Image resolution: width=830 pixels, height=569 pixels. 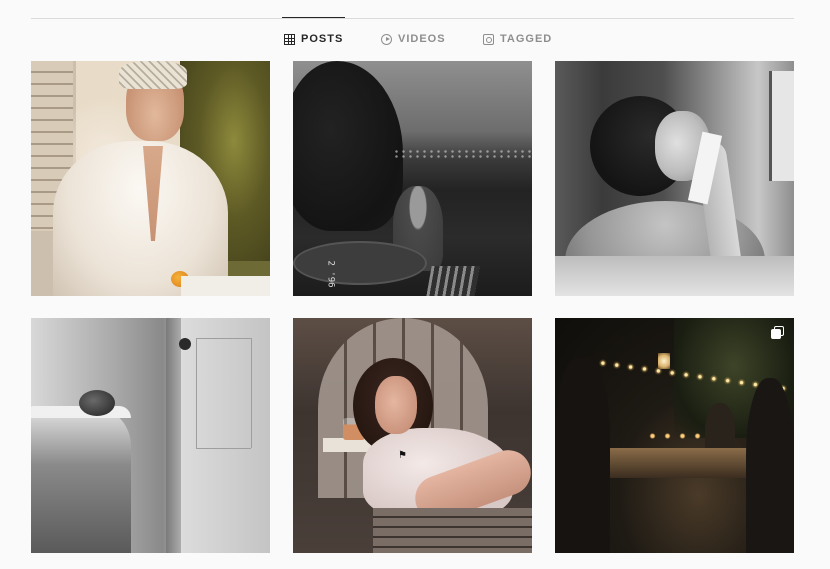 I want to click on photo-date-stamp: 2 '96, so click(x=330, y=274).